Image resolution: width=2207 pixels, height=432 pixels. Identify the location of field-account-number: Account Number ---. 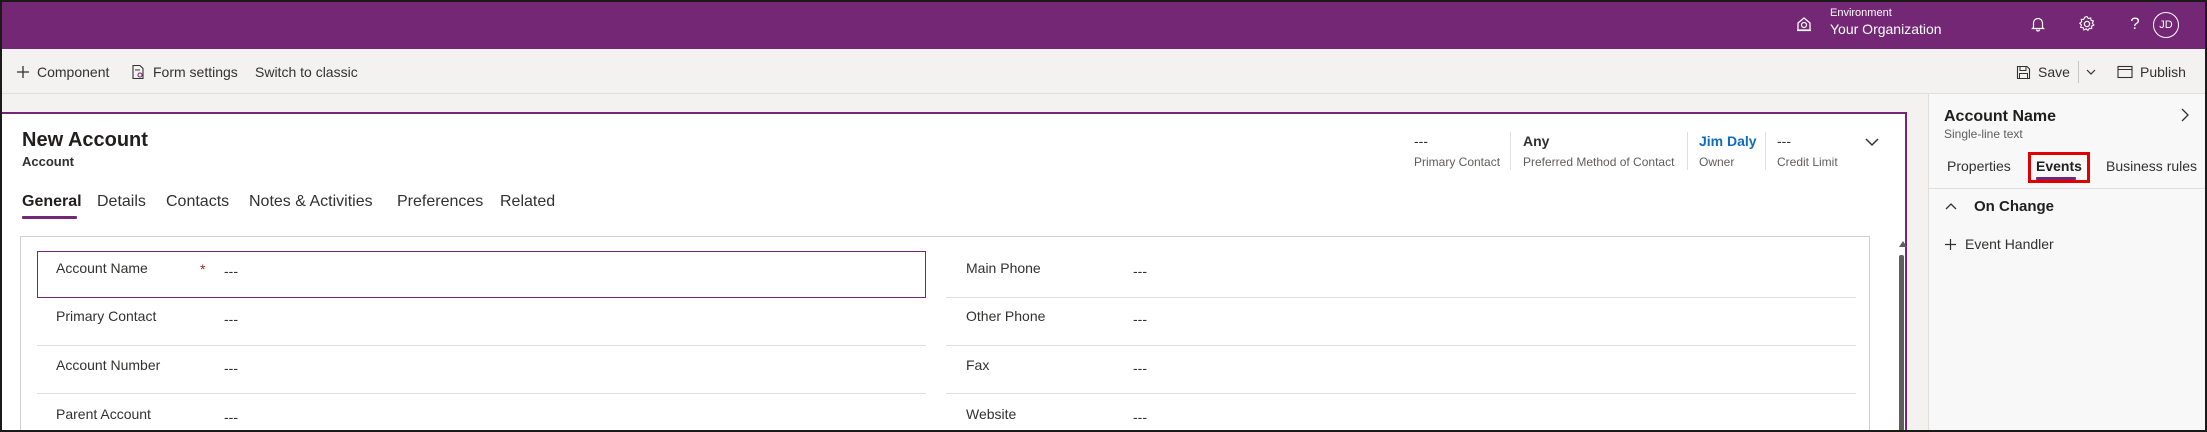
(486, 381).